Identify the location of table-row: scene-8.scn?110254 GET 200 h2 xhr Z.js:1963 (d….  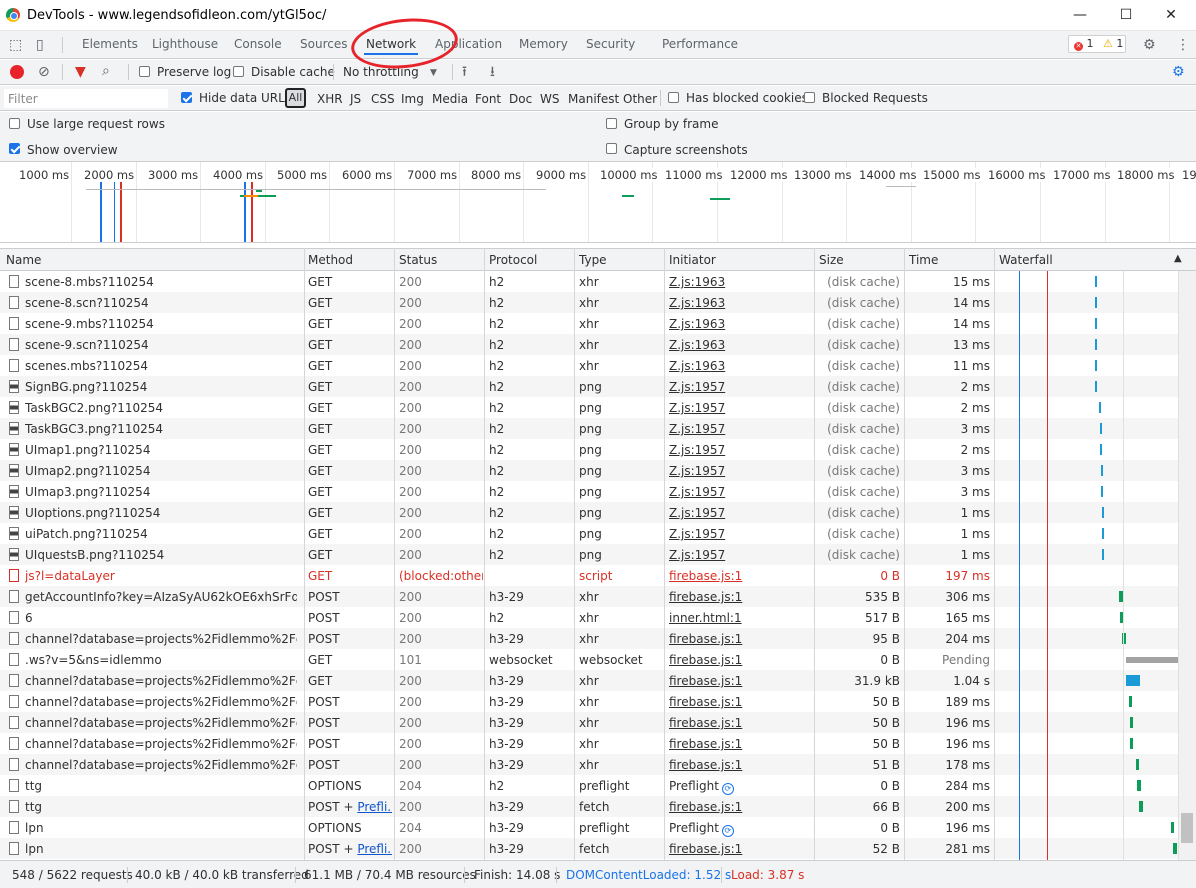
(589, 302).